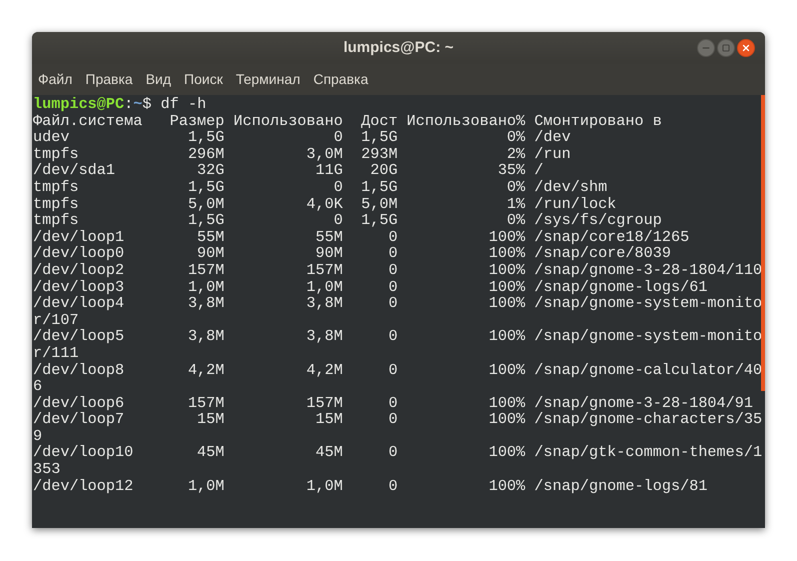 Image resolution: width=797 pixels, height=561 pixels. What do you see at coordinates (325, 204) in the screenshot?
I see `df-row-text: tmpfs 5,0M 4,0K 5,0M 1% /run/lock` at bounding box center [325, 204].